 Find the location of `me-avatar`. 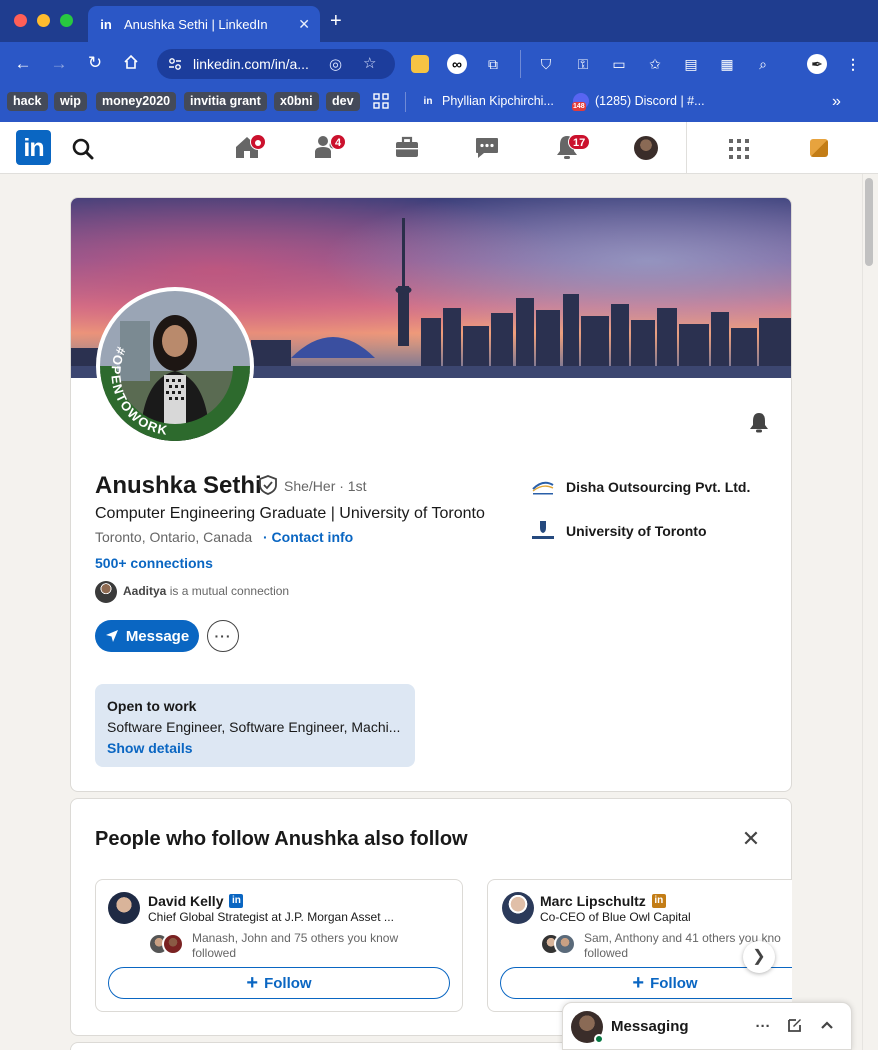

me-avatar is located at coordinates (646, 148).